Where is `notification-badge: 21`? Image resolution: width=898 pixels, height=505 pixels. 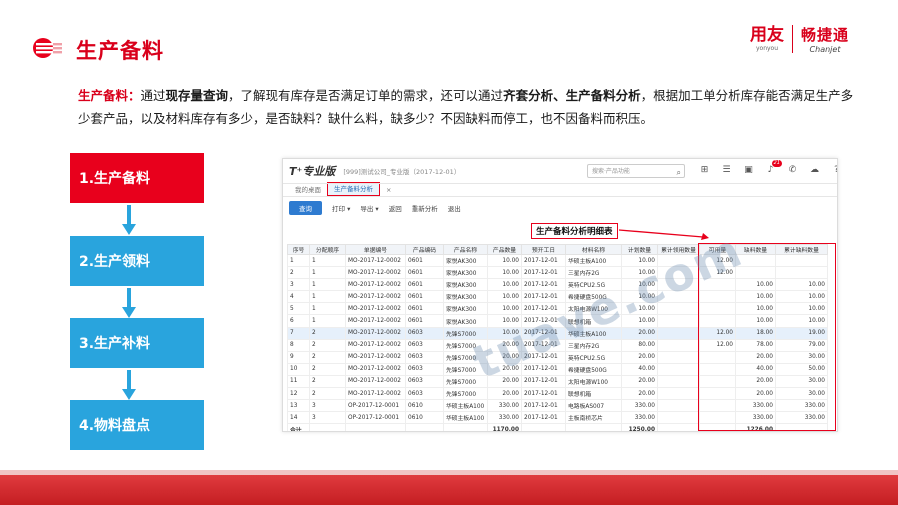
notification-badge: 21 is located at coordinates (776, 163).